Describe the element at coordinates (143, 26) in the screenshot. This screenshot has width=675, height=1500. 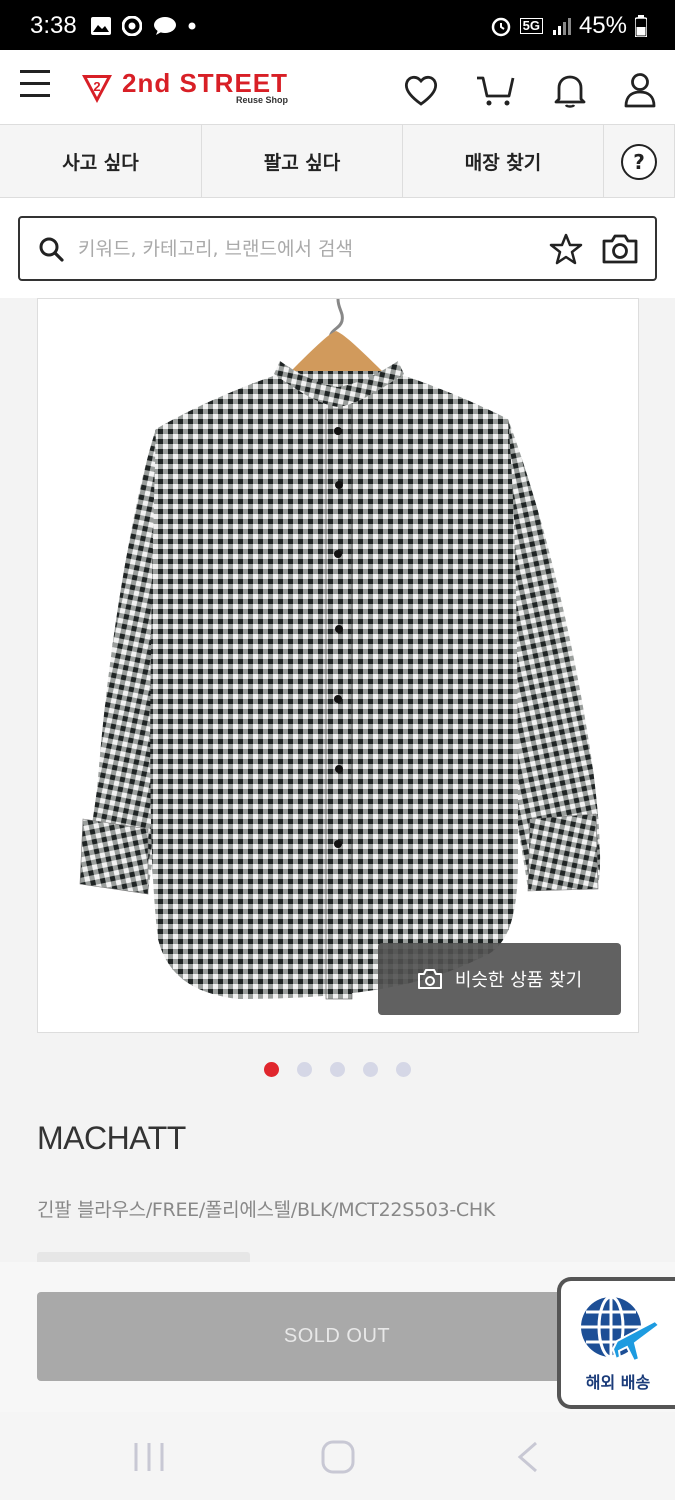
I see `status-notification-icons` at that location.